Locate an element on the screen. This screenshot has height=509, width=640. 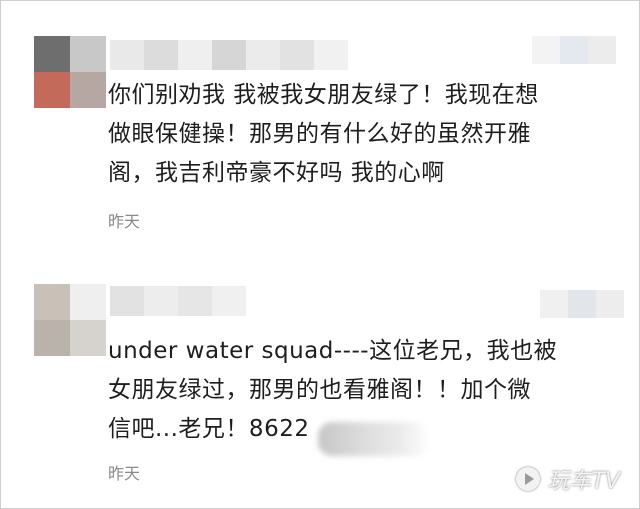
watermark: 玩车TV is located at coordinates (568, 479).